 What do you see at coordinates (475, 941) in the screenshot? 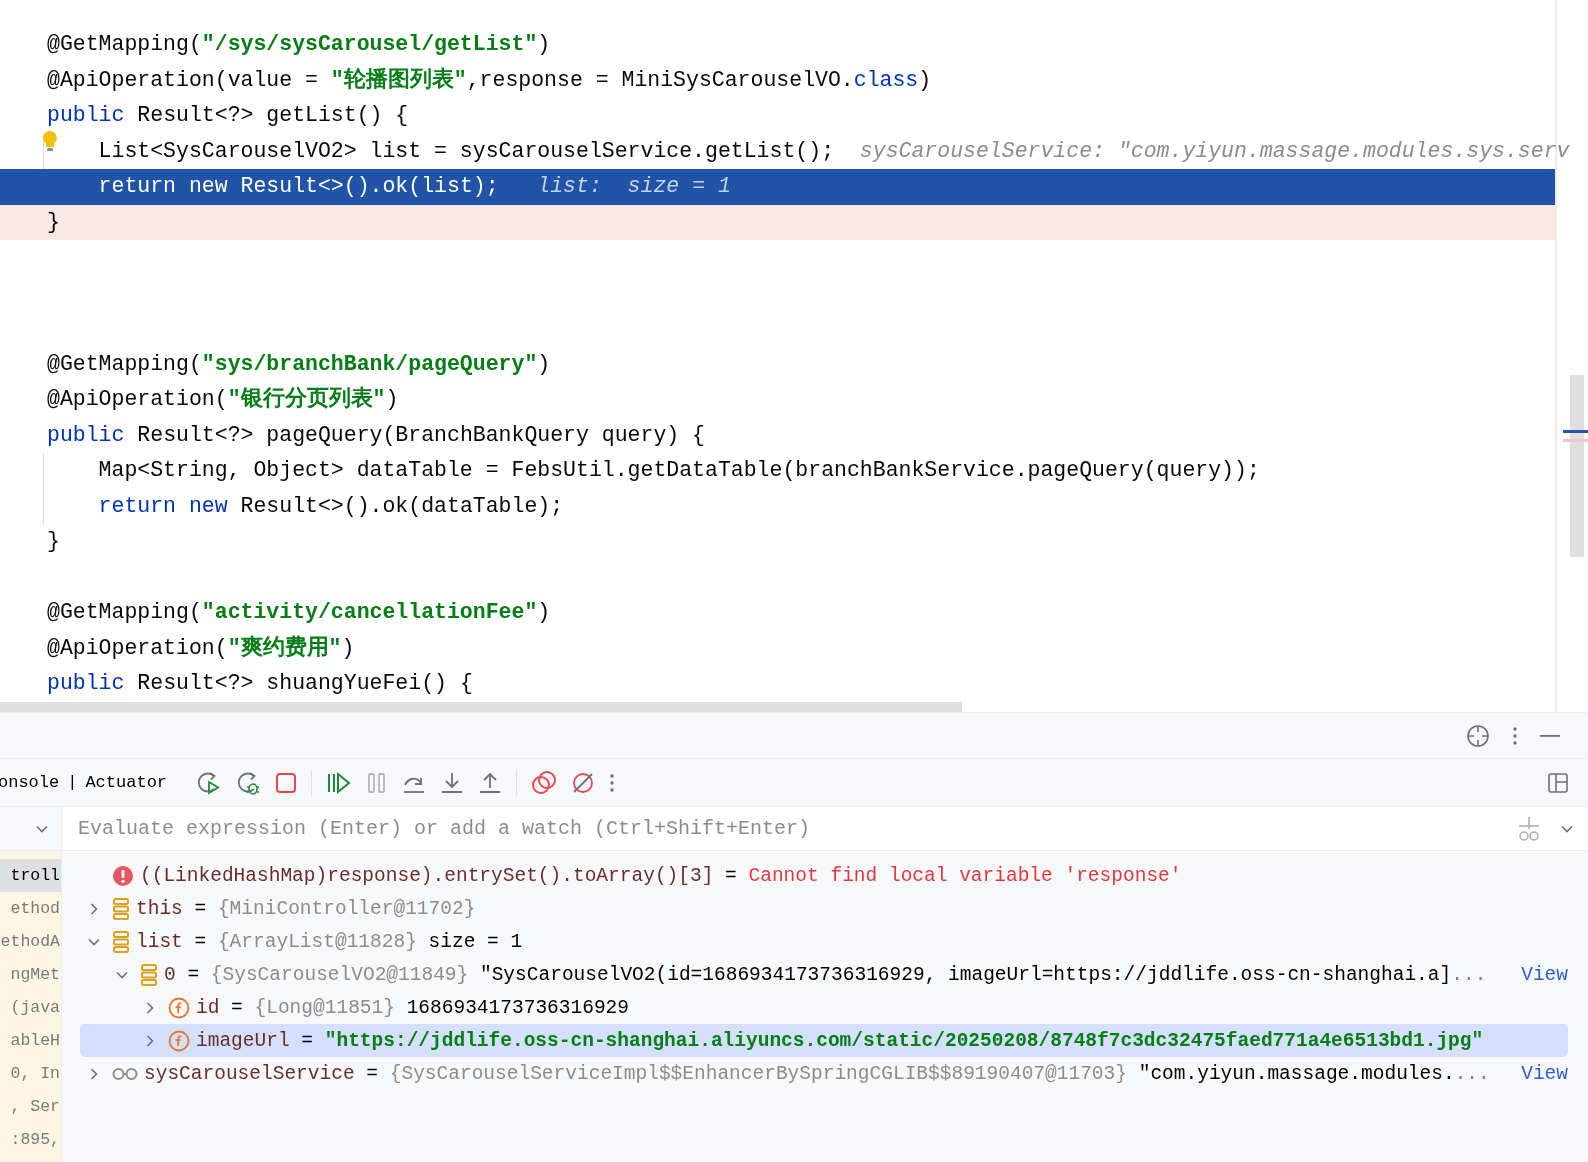
I see `variable-value: size = 1` at bounding box center [475, 941].